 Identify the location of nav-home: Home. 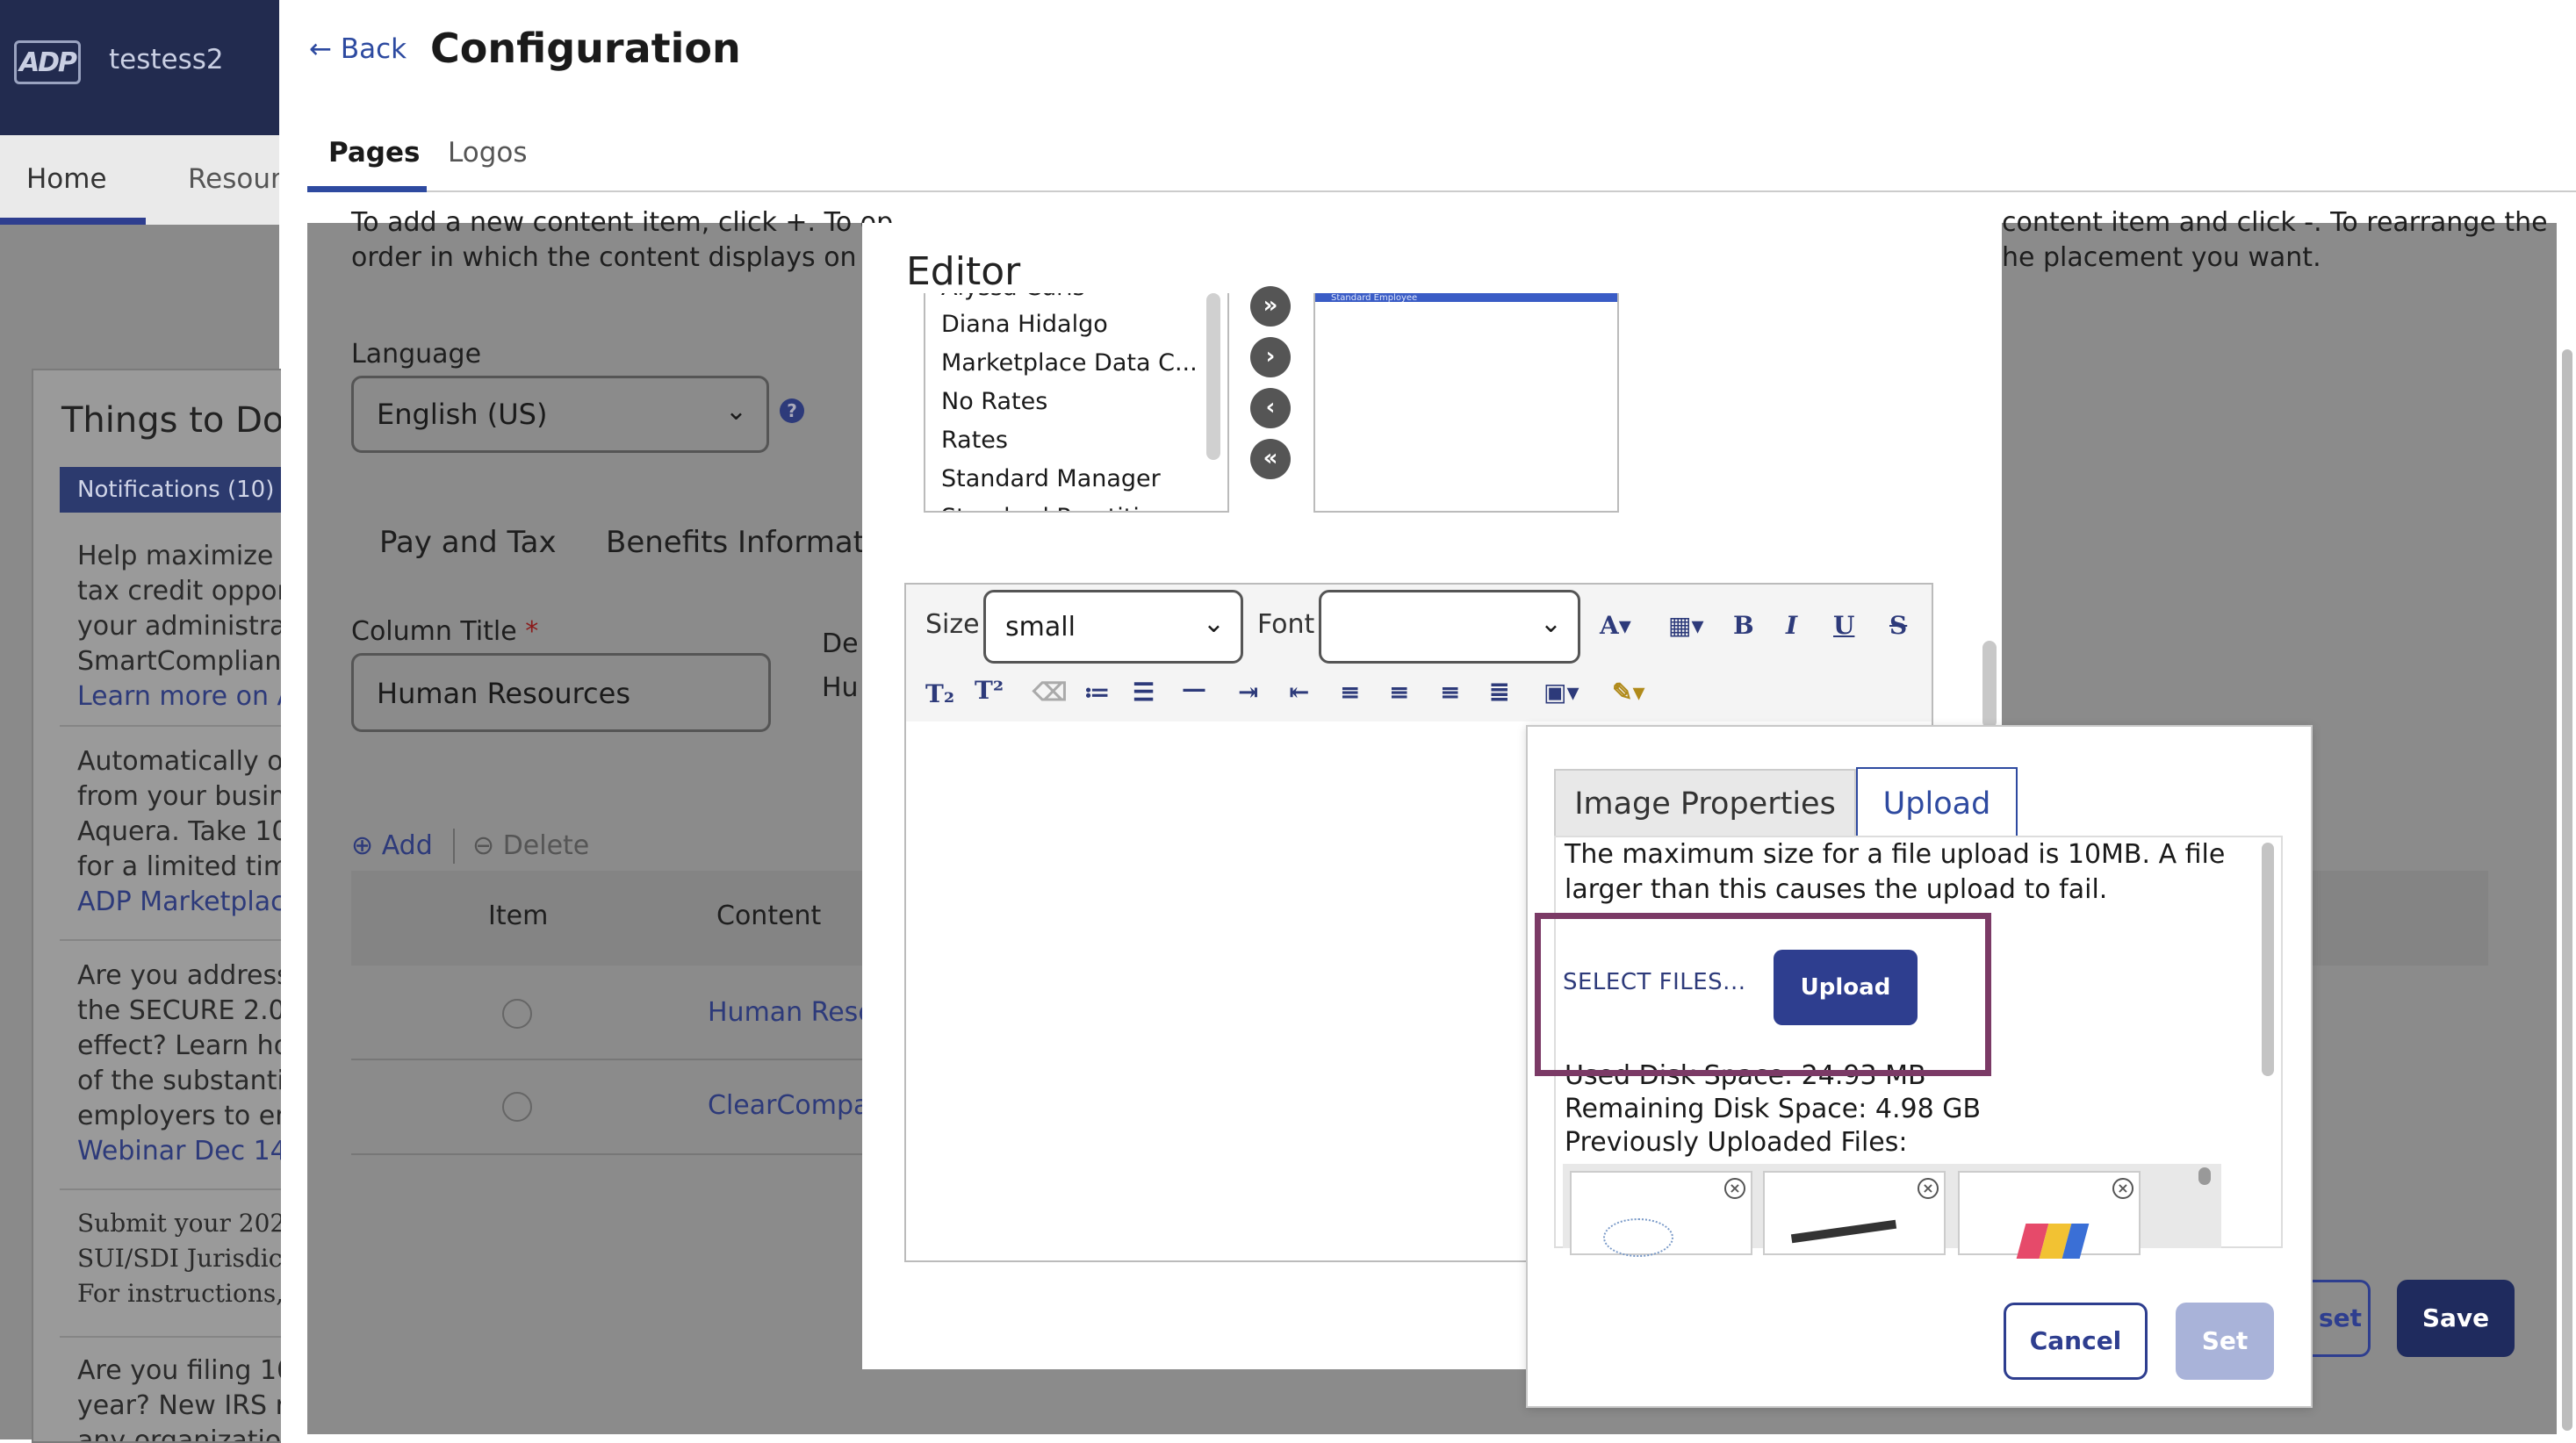
(66, 179).